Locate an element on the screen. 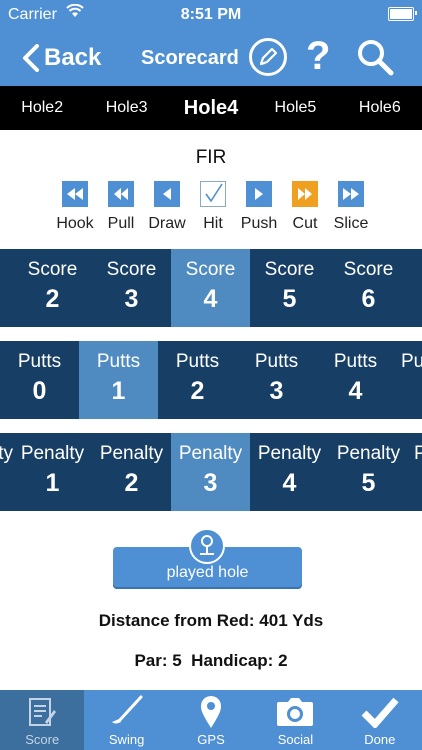 This screenshot has width=422, height=750. putts-option-partial: Putts is located at coordinates (408, 380).